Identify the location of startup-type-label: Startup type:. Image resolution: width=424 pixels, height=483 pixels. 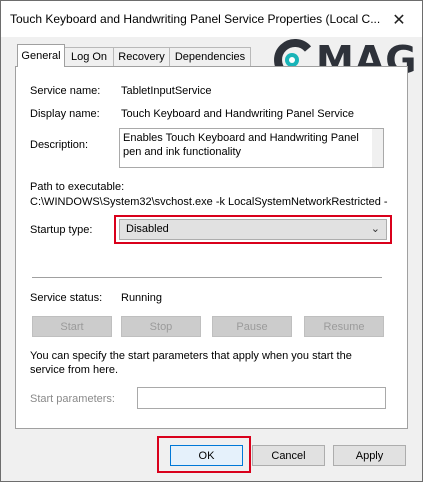
(61, 230).